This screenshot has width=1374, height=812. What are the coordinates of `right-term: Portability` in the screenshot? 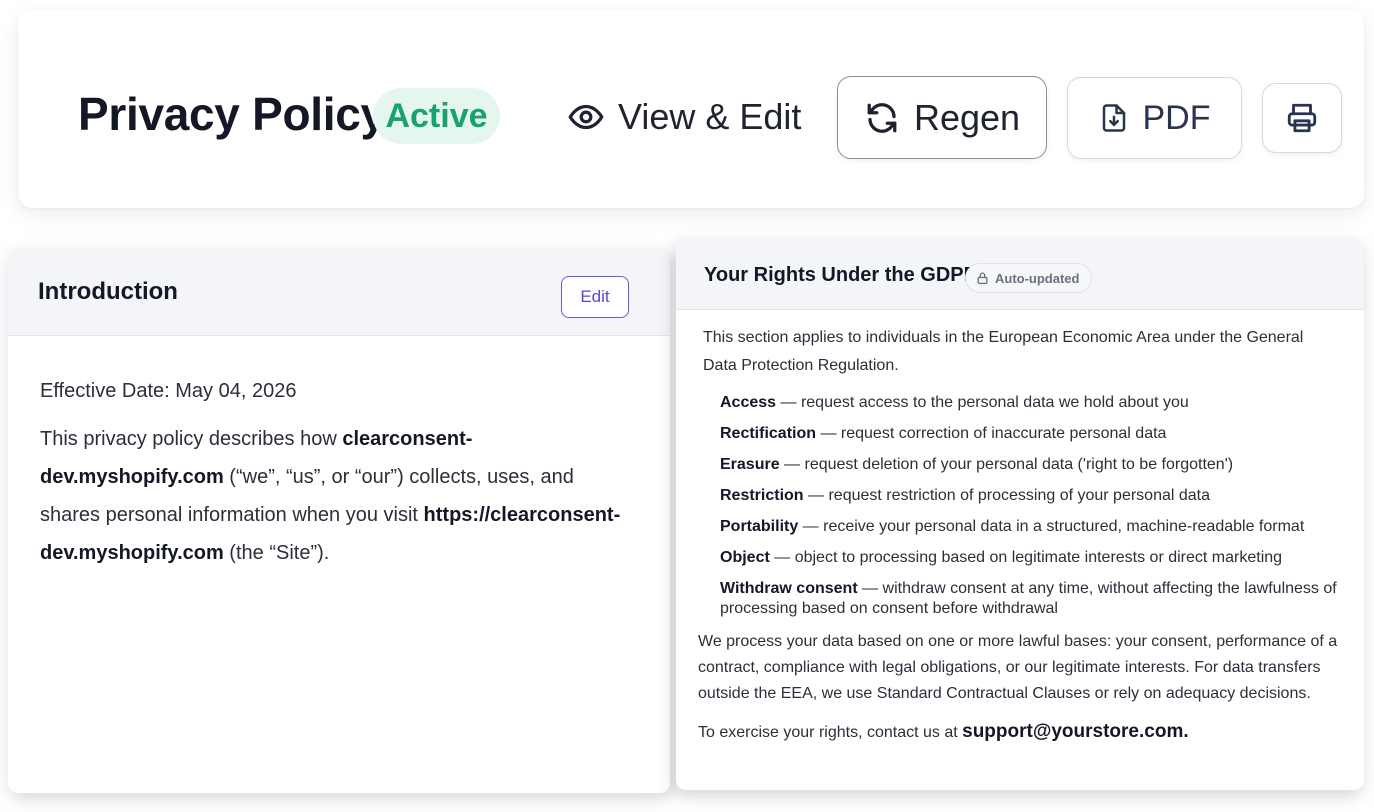 It's located at (759, 526).